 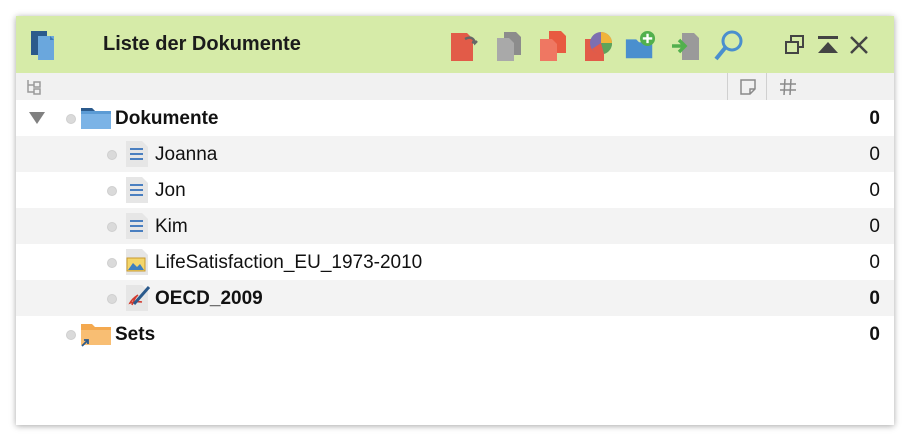 What do you see at coordinates (455, 154) in the screenshot?
I see `document-row: Joanna 0` at bounding box center [455, 154].